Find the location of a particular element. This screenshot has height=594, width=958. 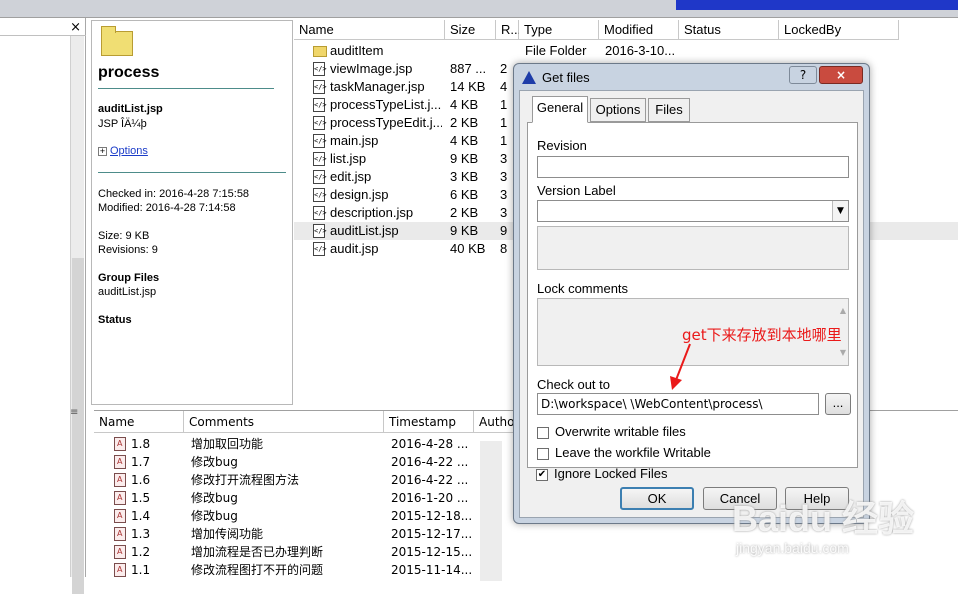

annotation-arrow is located at coordinates (680, 366).